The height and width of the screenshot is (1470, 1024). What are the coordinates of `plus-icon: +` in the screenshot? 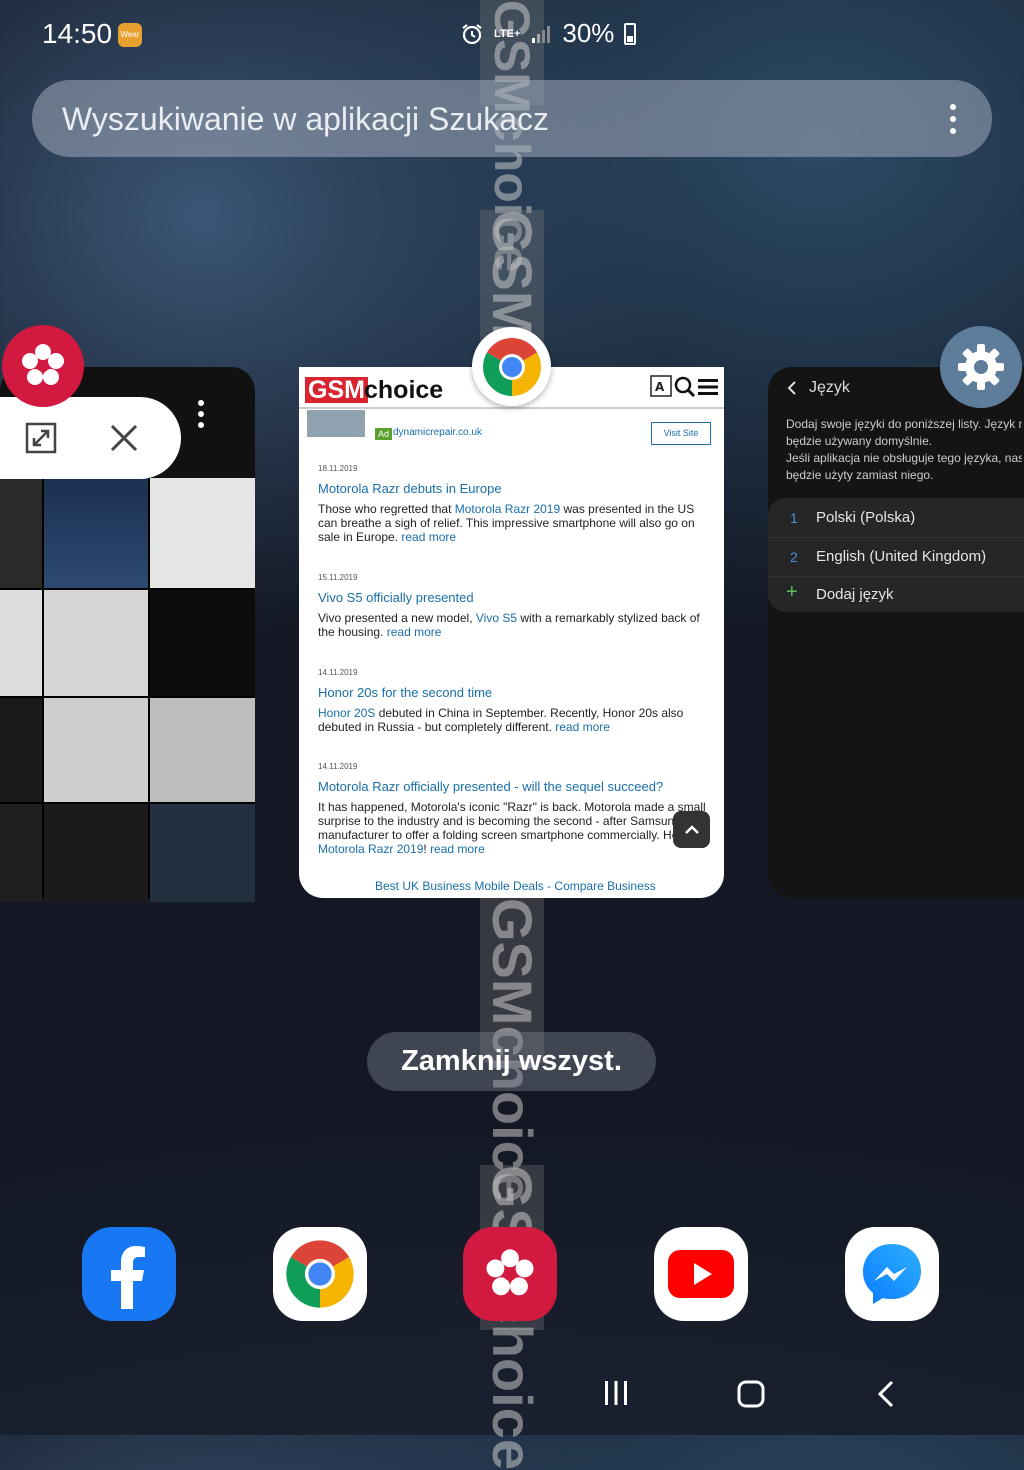 It's located at (792, 592).